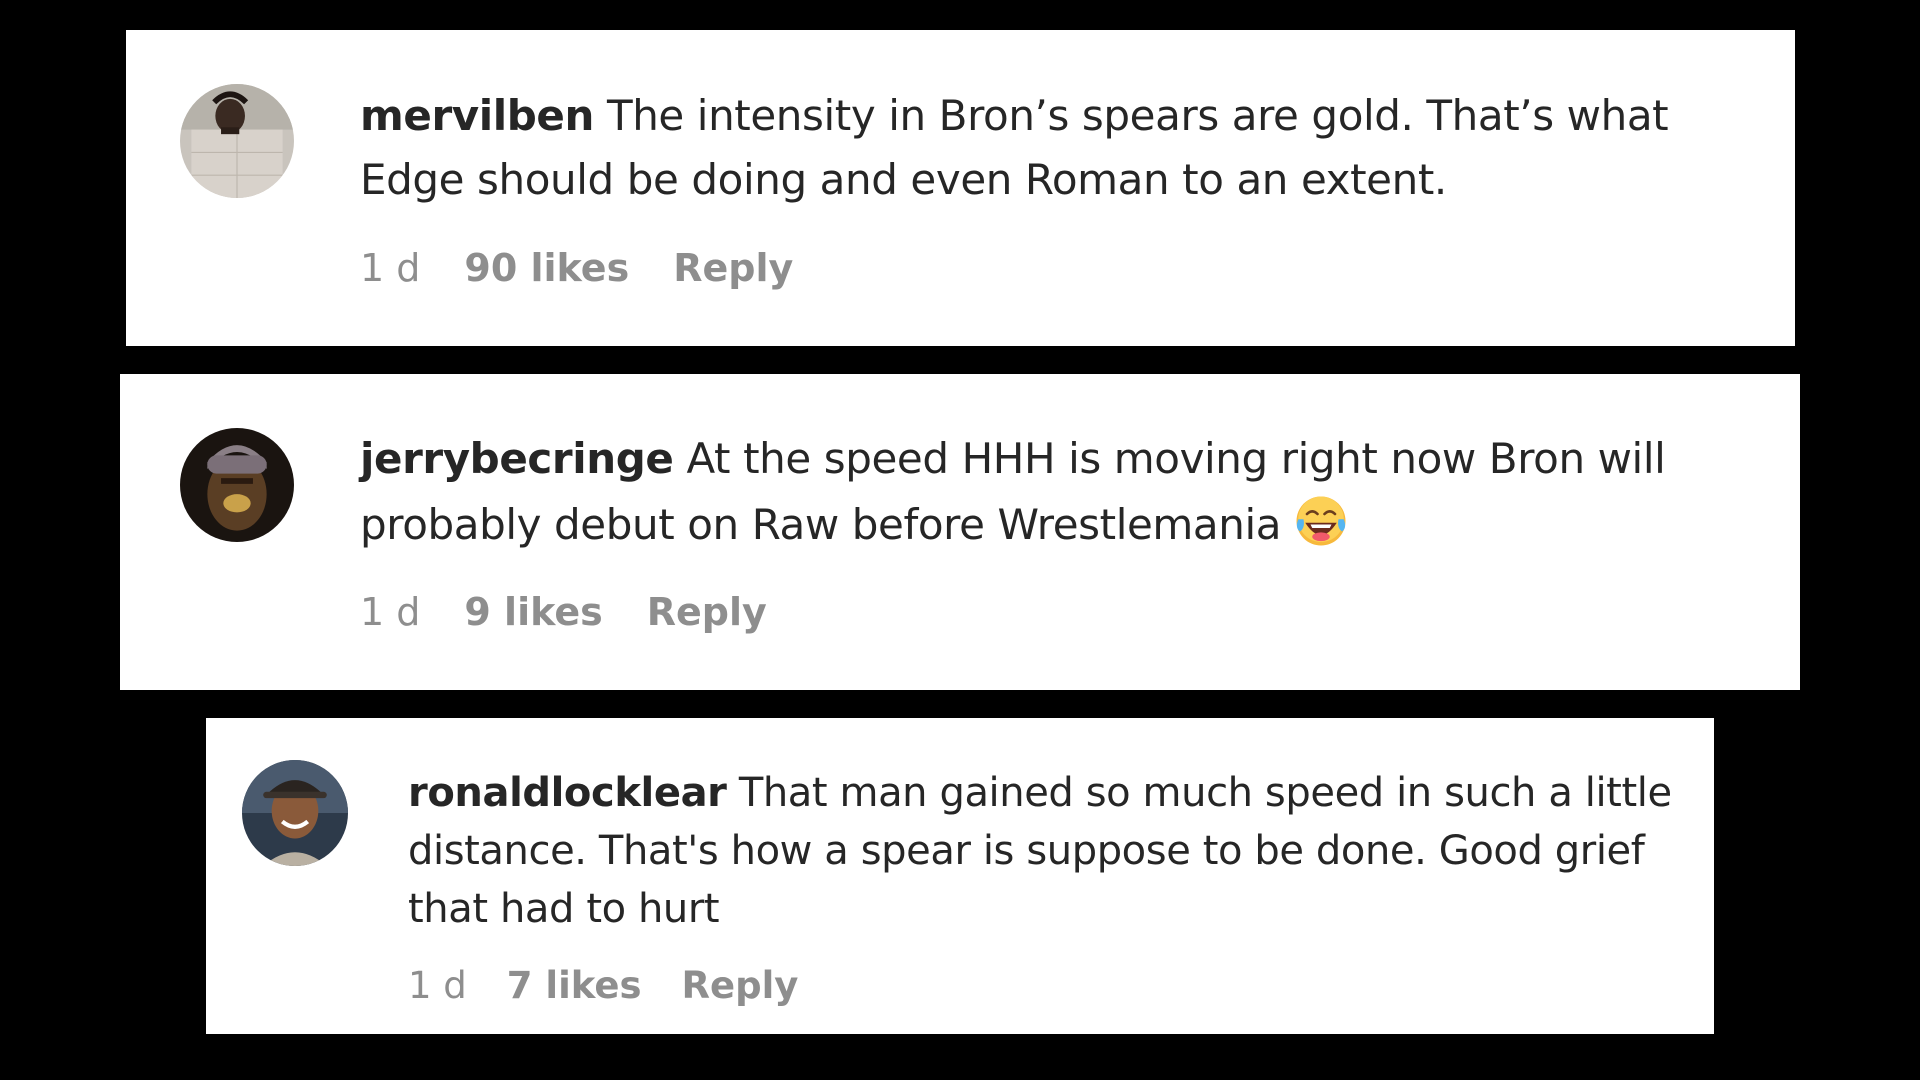  What do you see at coordinates (517, 458) in the screenshot?
I see `username: jerrybecringe` at bounding box center [517, 458].